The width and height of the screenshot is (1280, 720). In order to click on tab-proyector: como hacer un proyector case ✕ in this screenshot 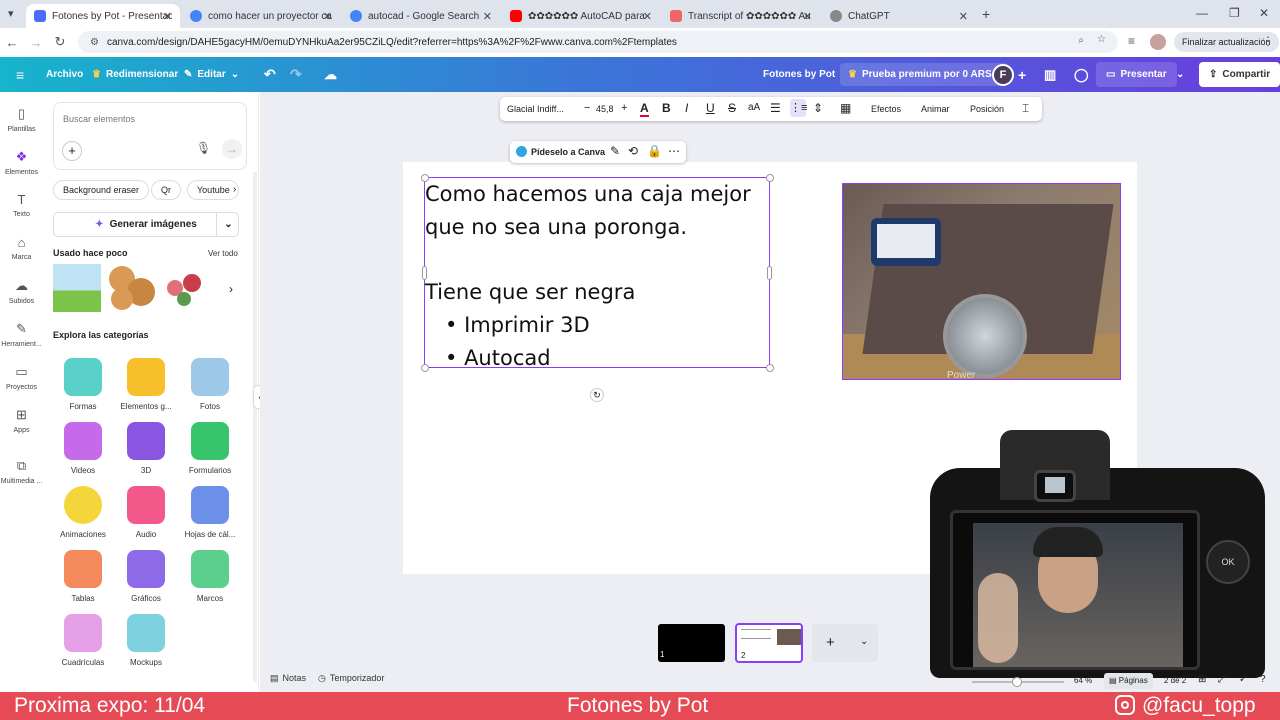, I will do `click(261, 16)`.